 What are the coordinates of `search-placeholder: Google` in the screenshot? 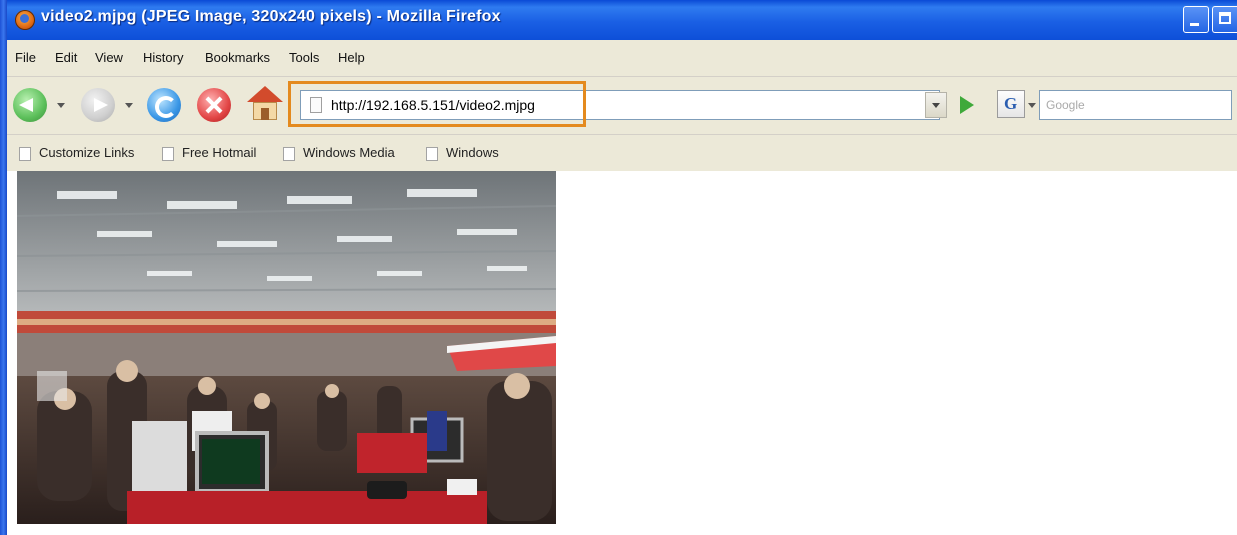 It's located at (1065, 105).